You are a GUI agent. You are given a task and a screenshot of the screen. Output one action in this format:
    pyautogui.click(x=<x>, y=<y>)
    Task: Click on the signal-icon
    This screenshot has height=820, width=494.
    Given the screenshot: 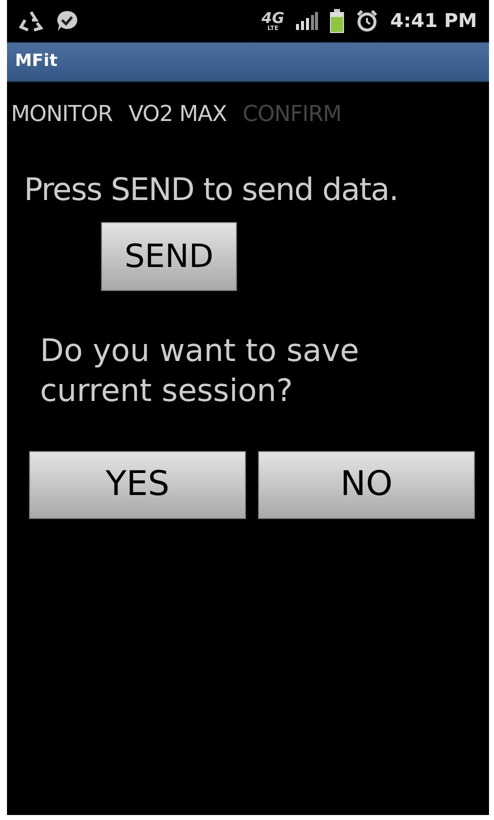 What is the action you would take?
    pyautogui.click(x=307, y=21)
    